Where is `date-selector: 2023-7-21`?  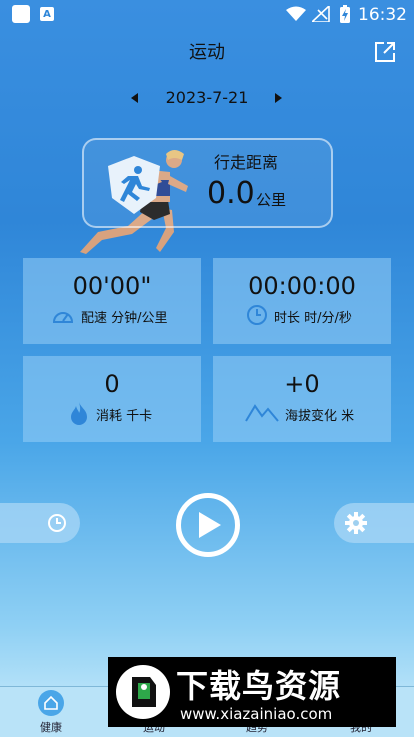 date-selector: 2023-7-21 is located at coordinates (207, 98).